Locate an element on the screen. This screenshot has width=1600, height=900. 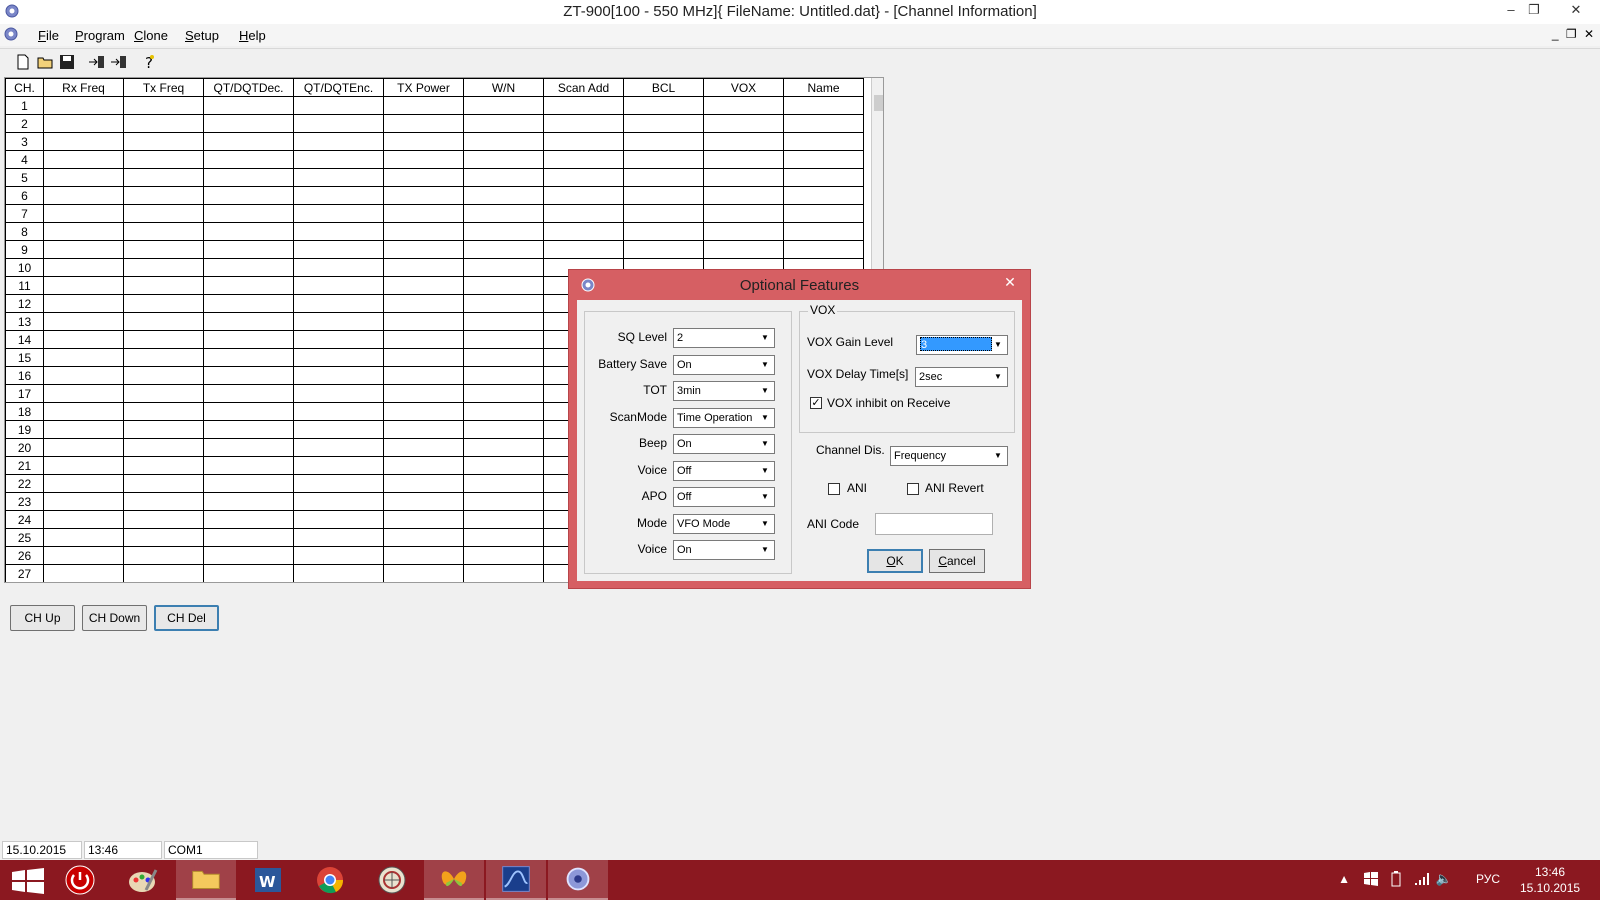
table-row: 1 is located at coordinates (434, 105).